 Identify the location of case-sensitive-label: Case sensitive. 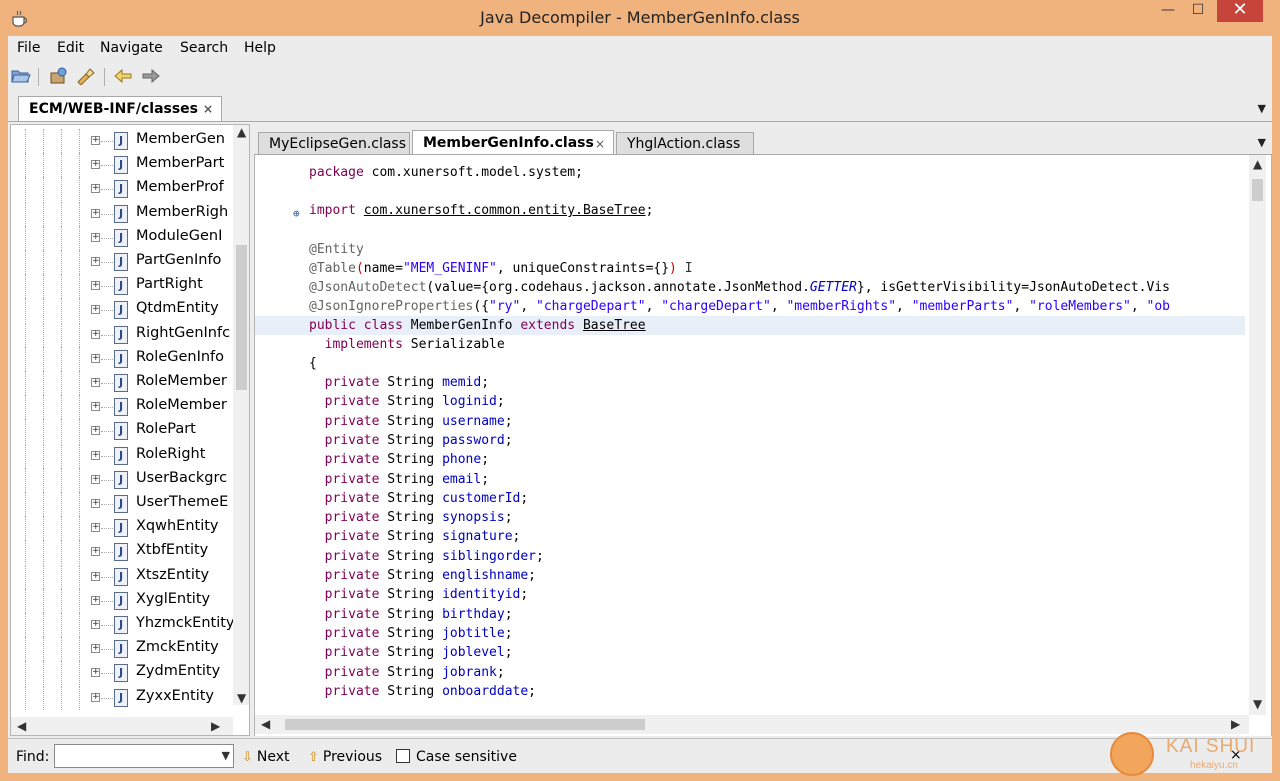
(466, 757).